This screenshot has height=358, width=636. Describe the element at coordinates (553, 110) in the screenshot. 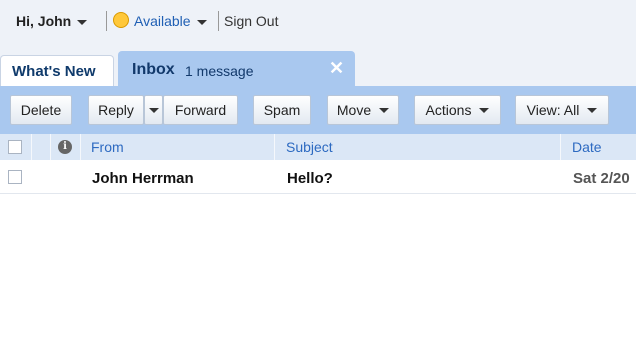

I see `button-label: View: All` at that location.